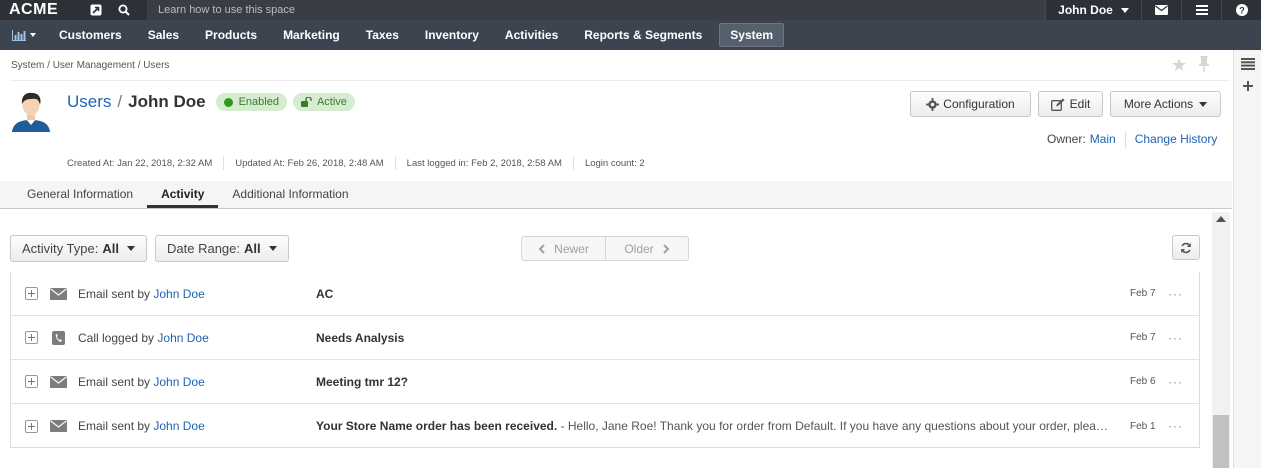 The width and height of the screenshot is (1261, 468). Describe the element at coordinates (1204, 64) in the screenshot. I see `pin-icon` at that location.